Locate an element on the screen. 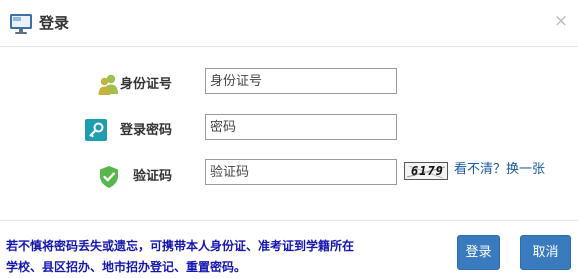 The width and height of the screenshot is (578, 278). captcha-image: 6179 is located at coordinates (426, 171).